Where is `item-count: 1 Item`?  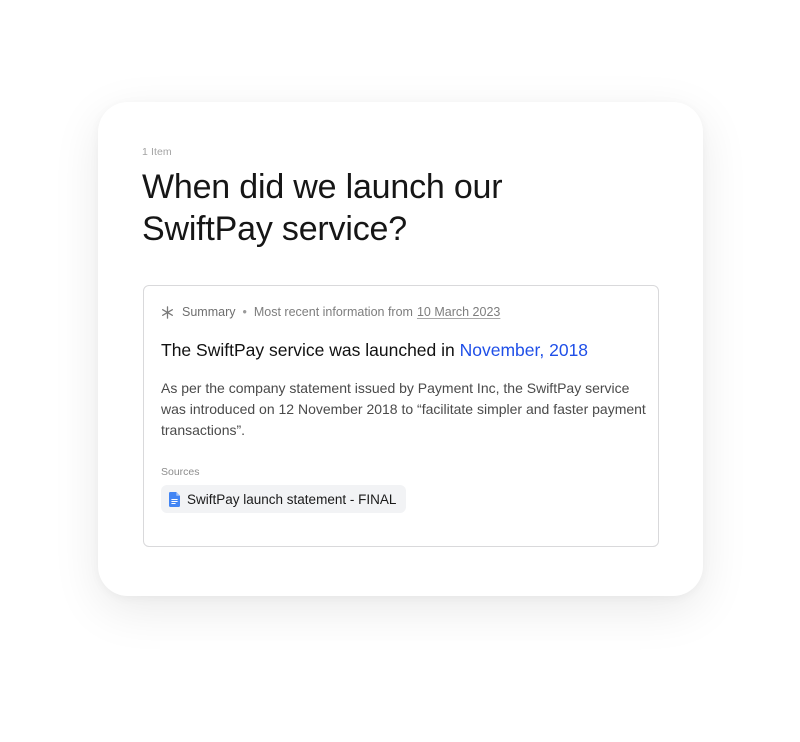
item-count: 1 Item is located at coordinates (157, 152).